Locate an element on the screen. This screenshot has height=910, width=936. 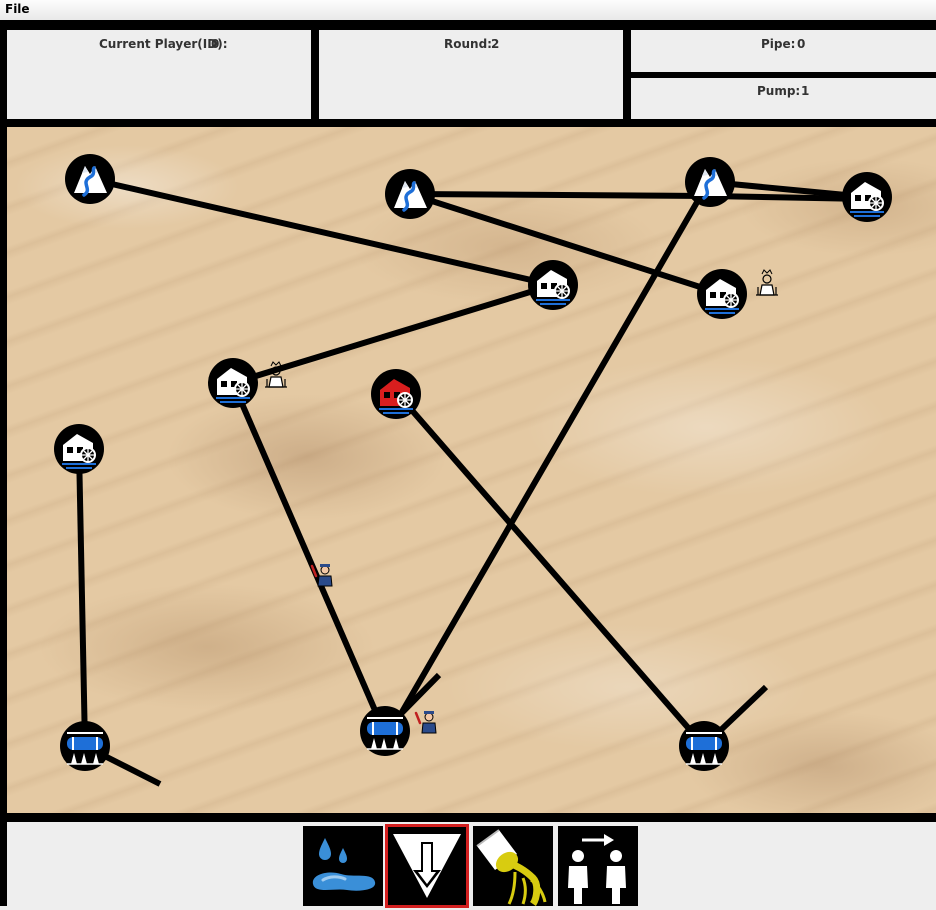
current-player-label: Current Player(ID): is located at coordinates (163, 44).